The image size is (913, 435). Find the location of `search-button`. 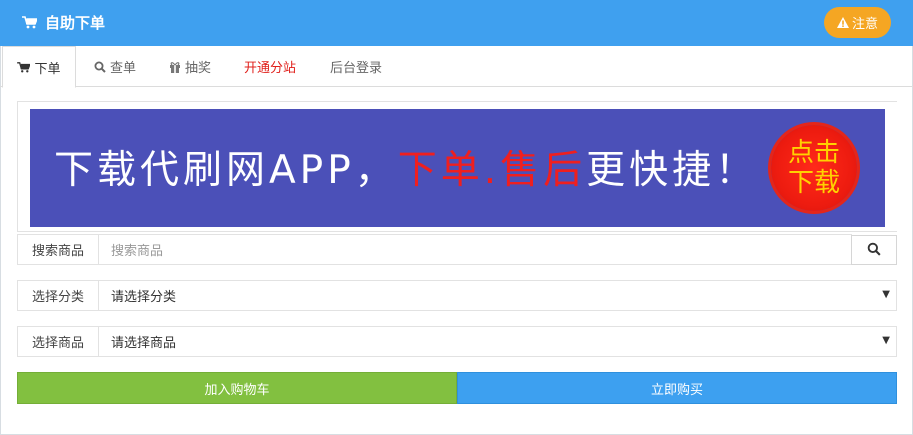

search-button is located at coordinates (874, 250).